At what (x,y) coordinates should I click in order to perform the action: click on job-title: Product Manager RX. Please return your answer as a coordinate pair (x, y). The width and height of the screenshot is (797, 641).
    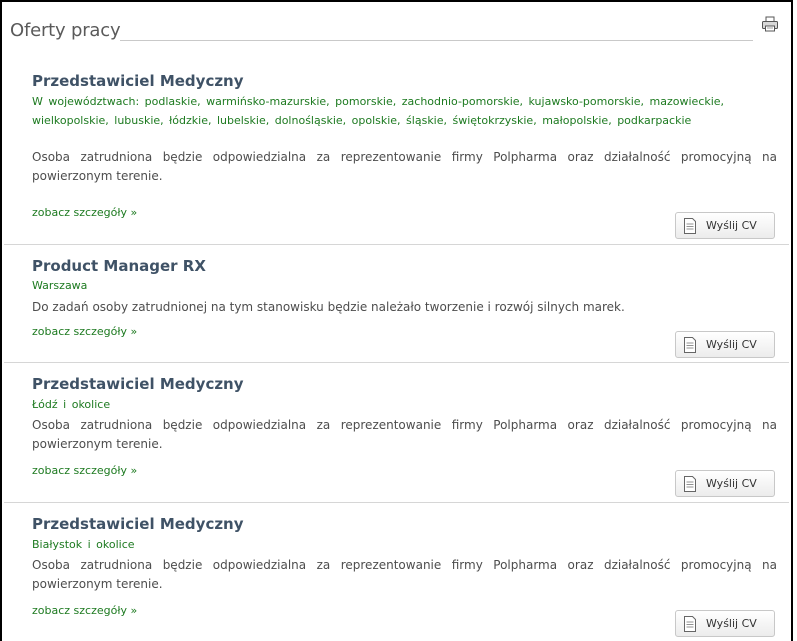
    Looking at the image, I should click on (119, 266).